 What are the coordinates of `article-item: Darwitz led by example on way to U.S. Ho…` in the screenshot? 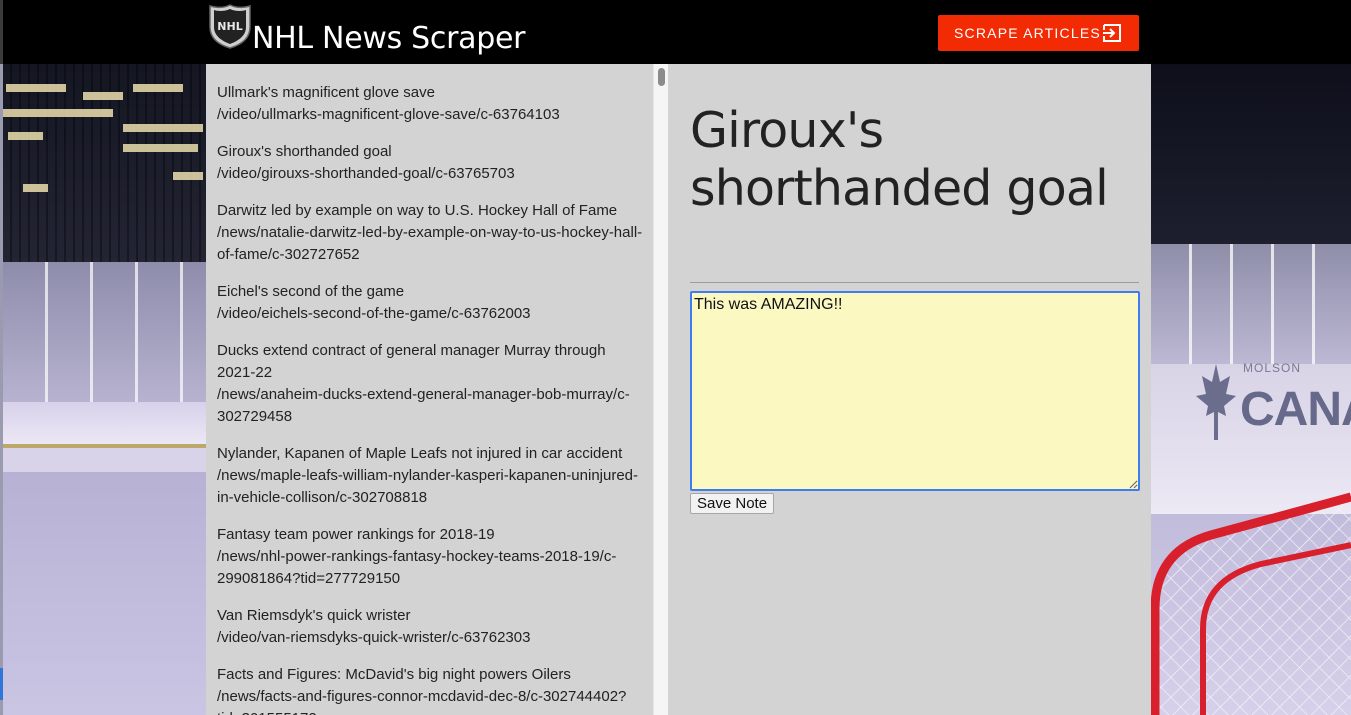 It's located at (435, 233).